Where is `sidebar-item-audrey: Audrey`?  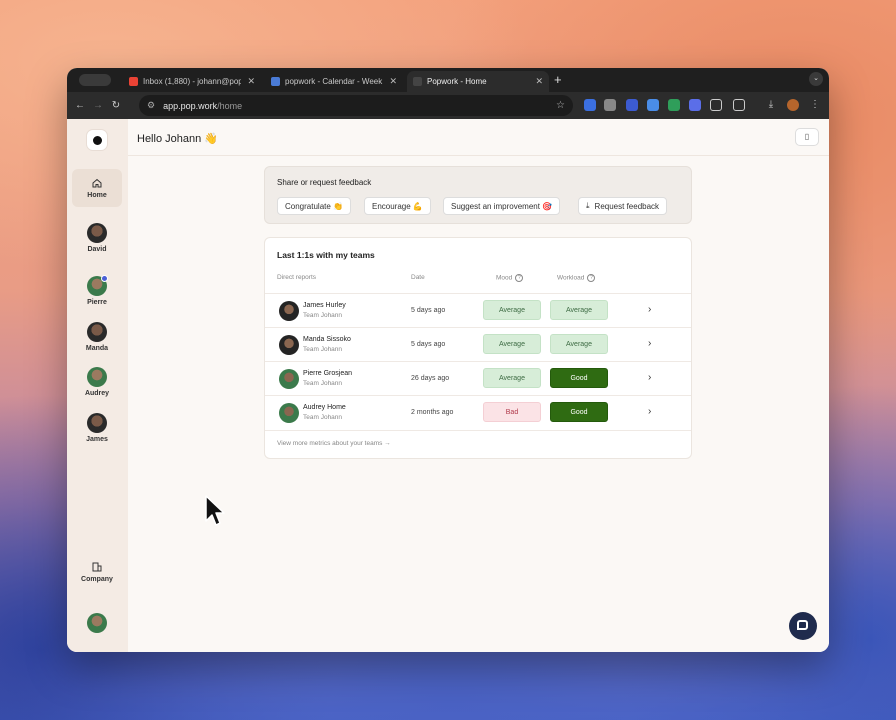
sidebar-item-audrey: Audrey is located at coordinates (97, 382).